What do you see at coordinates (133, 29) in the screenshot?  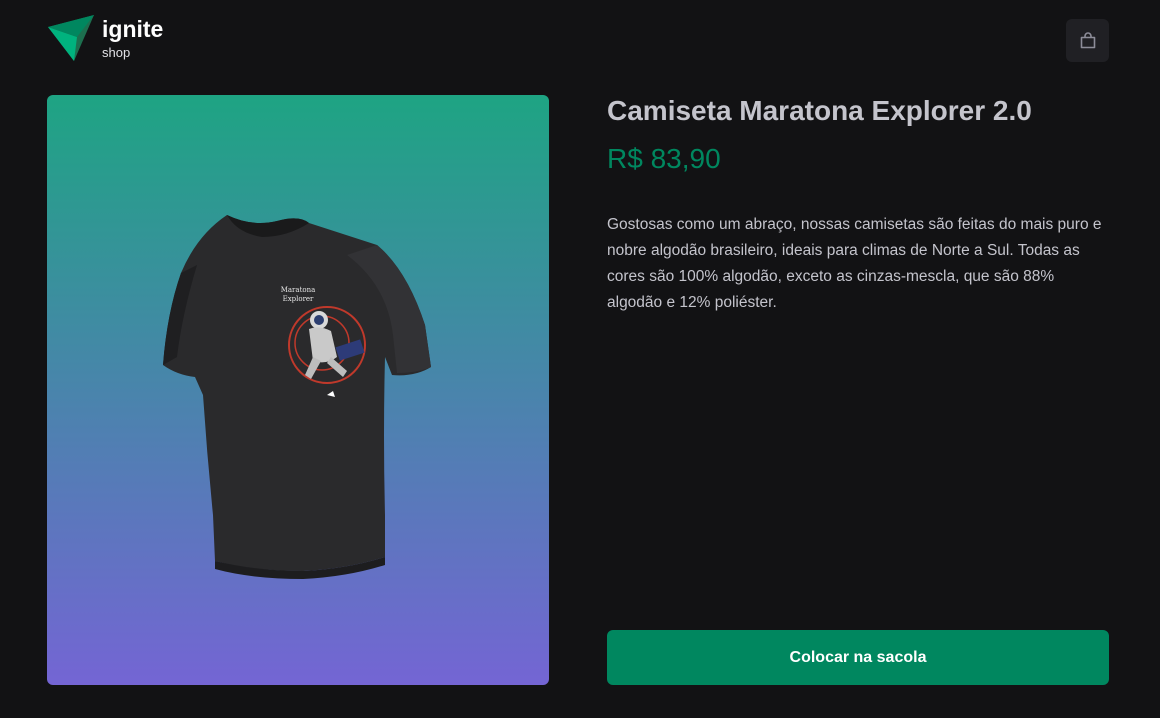 I see `logo-name: ignite` at bounding box center [133, 29].